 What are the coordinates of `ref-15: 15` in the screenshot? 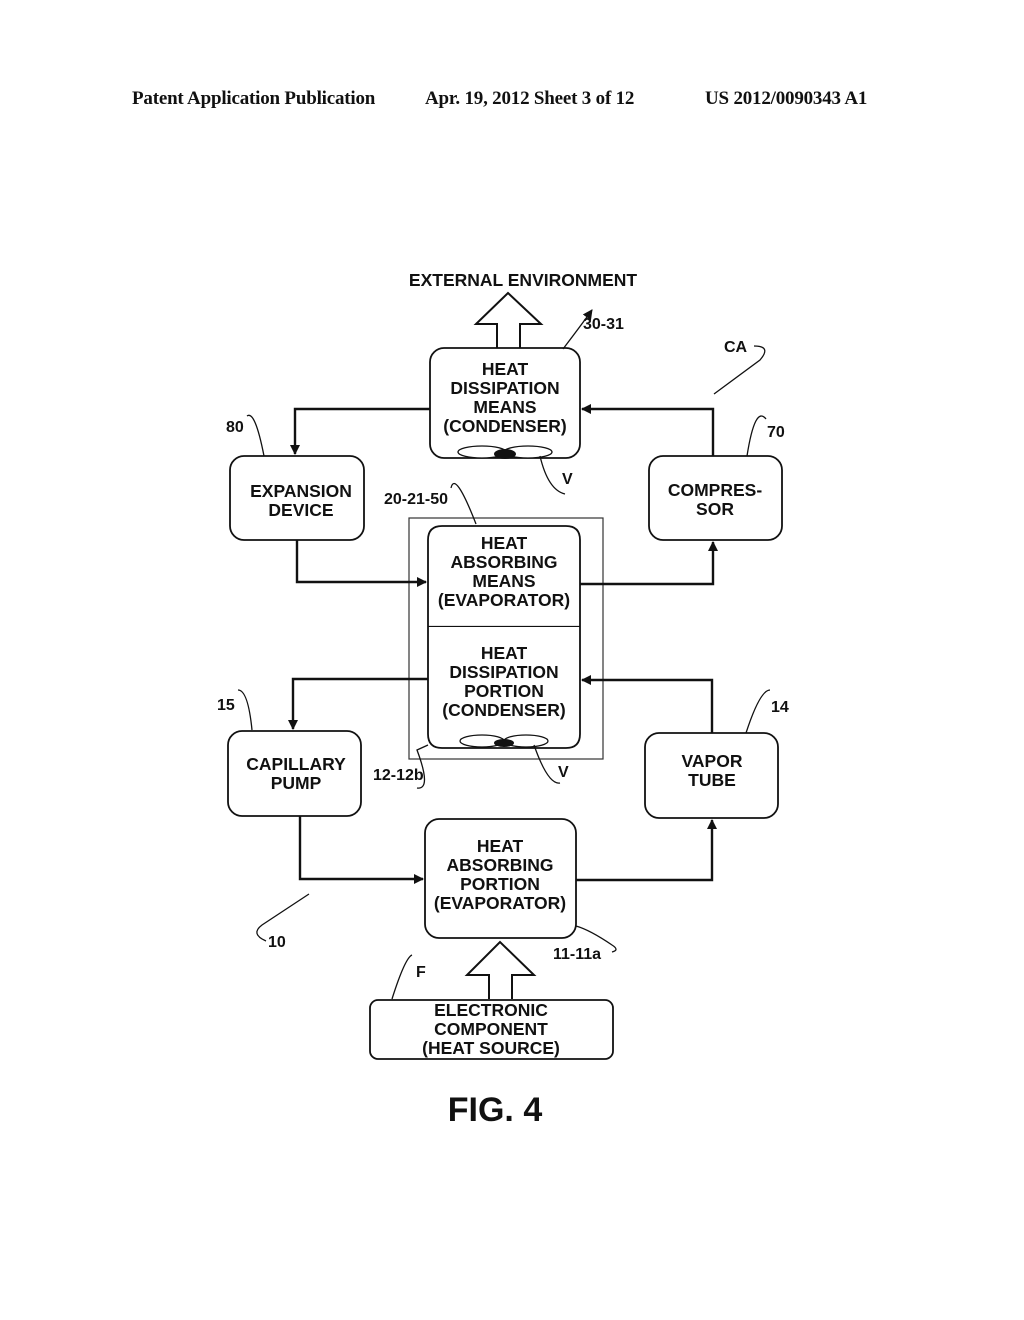 It's located at (226, 705).